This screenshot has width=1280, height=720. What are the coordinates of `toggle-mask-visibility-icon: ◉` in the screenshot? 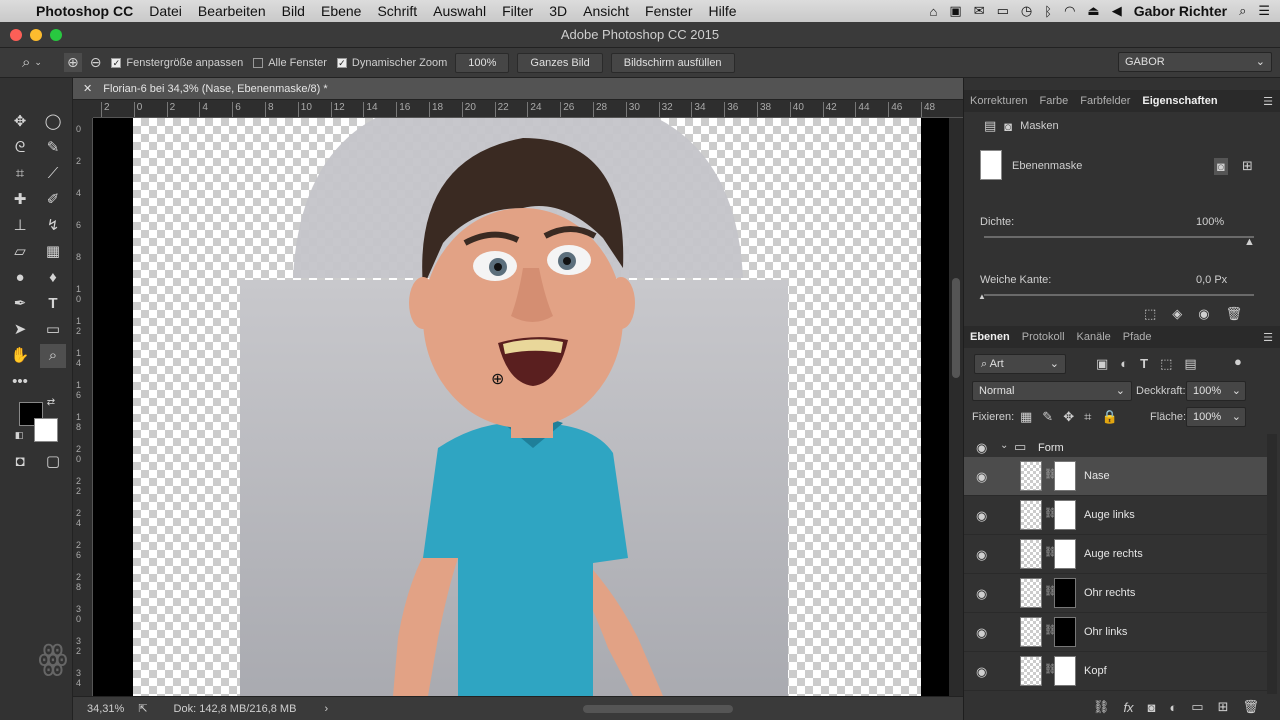 It's located at (1203, 314).